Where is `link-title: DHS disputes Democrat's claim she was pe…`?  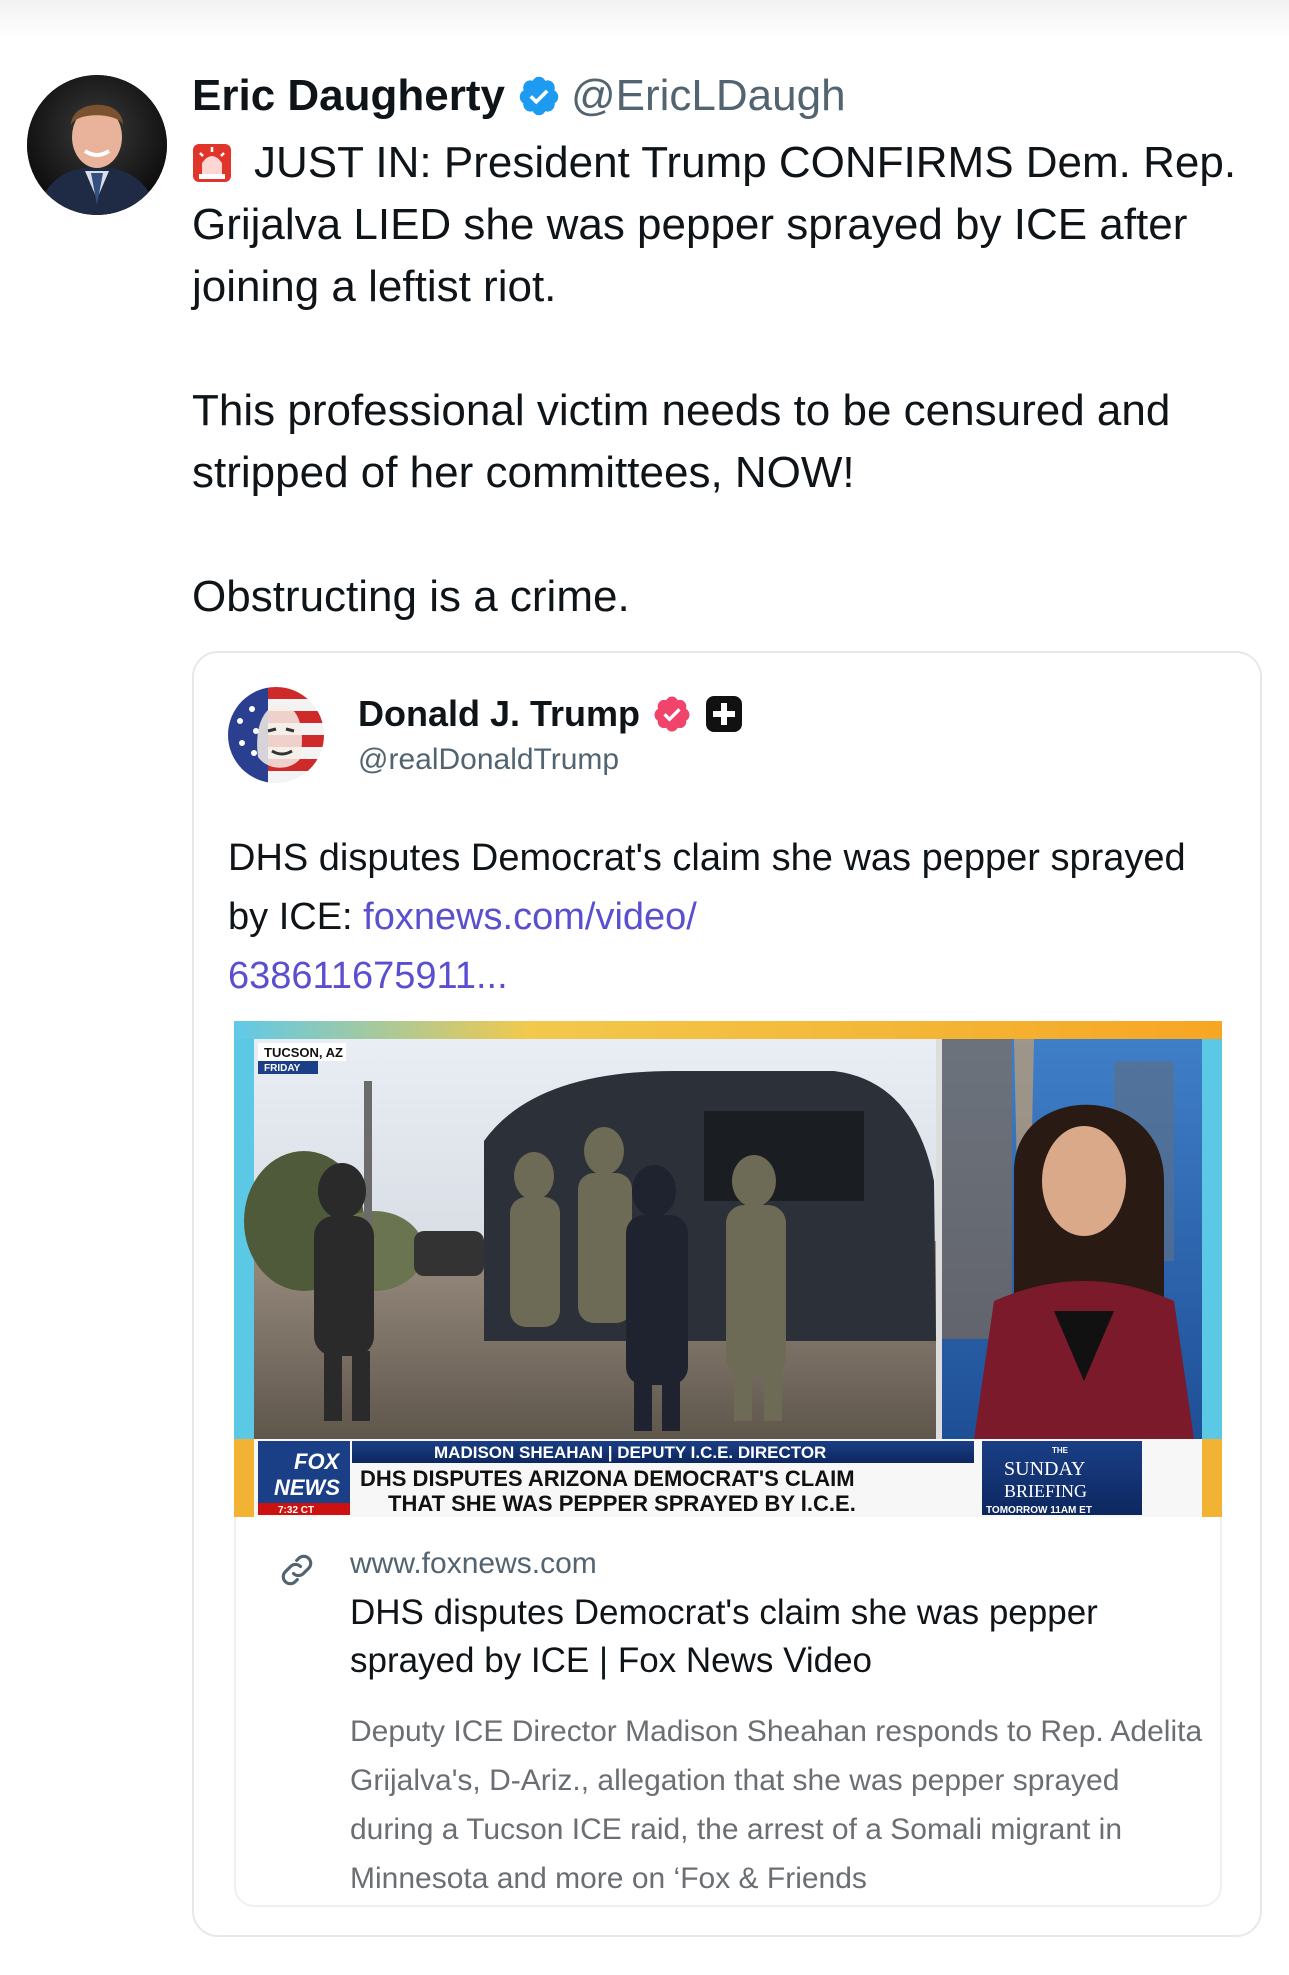 link-title: DHS disputes Democrat's claim she was pe… is located at coordinates (775, 1637).